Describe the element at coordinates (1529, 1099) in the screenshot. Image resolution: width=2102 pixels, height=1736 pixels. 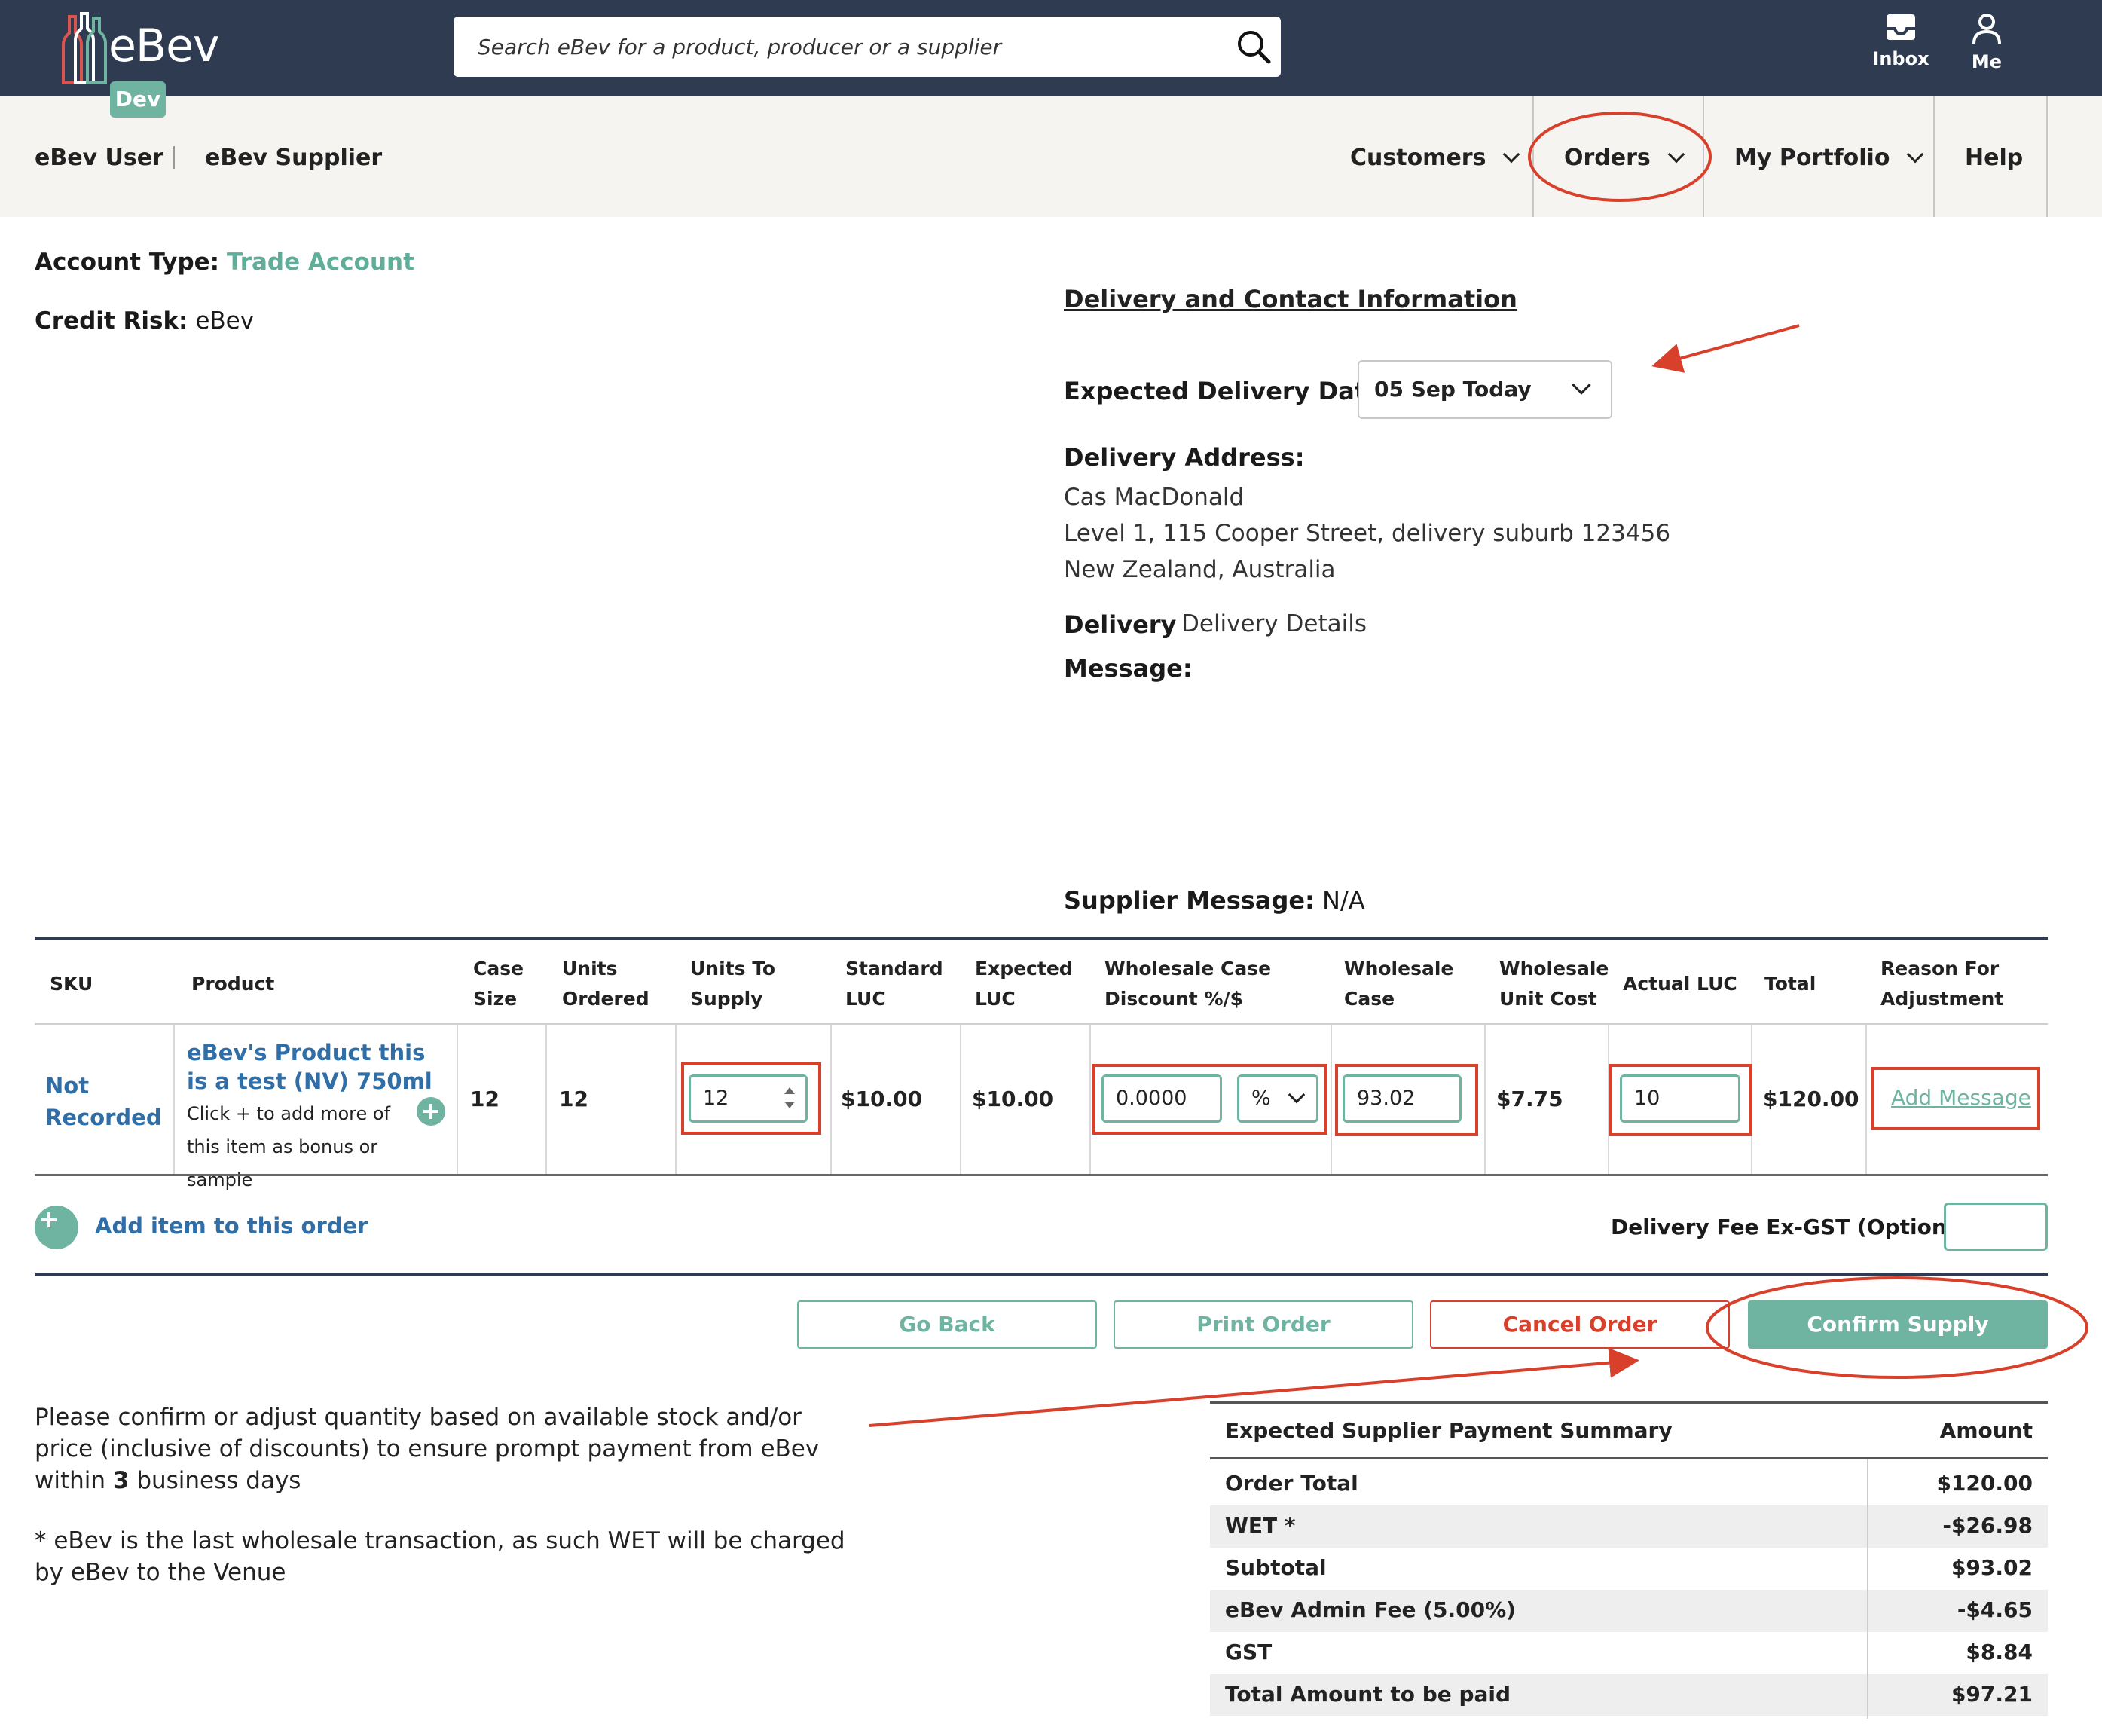
I see `wholesale-unit-cost-value: $7.75` at that location.